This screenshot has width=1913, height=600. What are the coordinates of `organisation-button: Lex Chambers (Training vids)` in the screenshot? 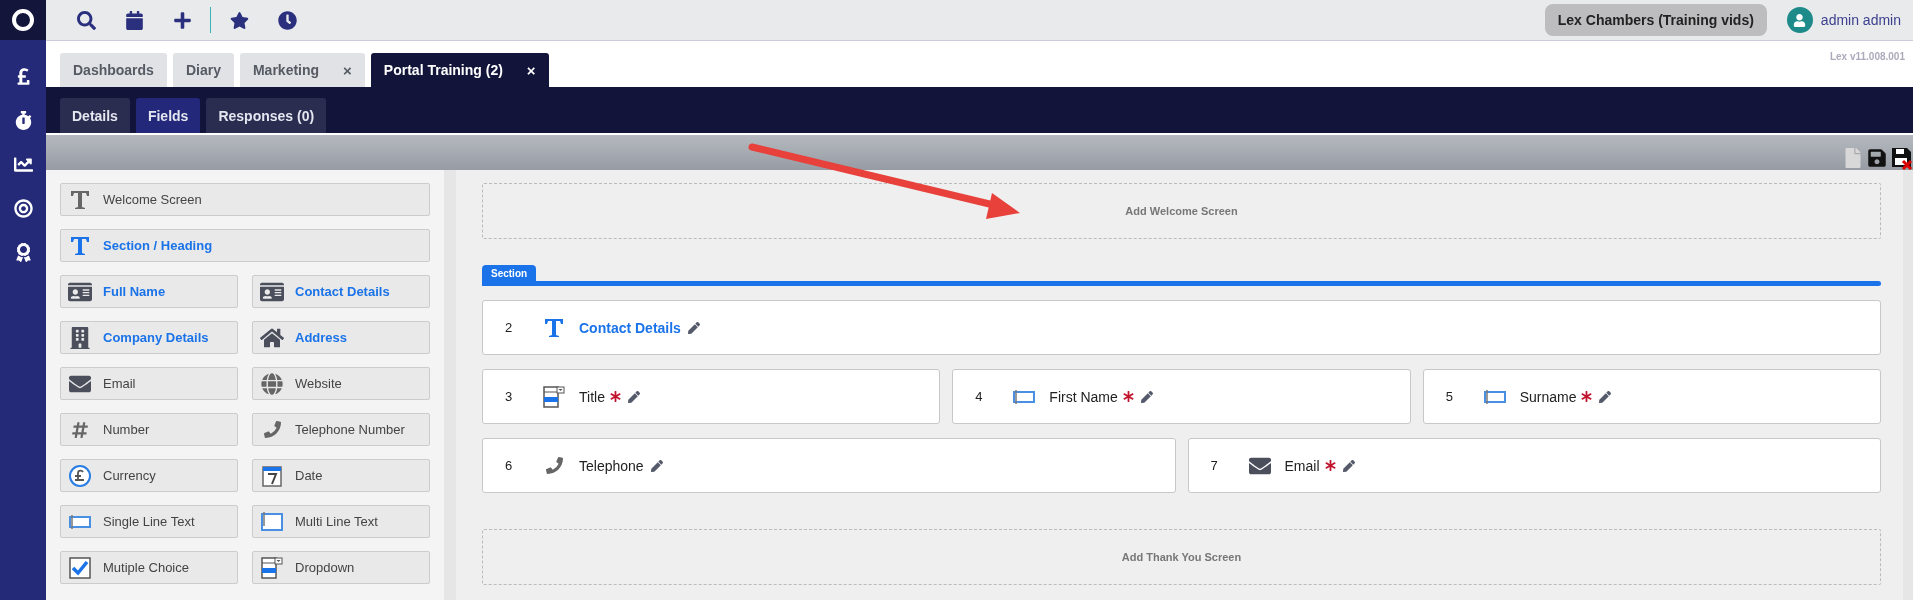 It's located at (1655, 20).